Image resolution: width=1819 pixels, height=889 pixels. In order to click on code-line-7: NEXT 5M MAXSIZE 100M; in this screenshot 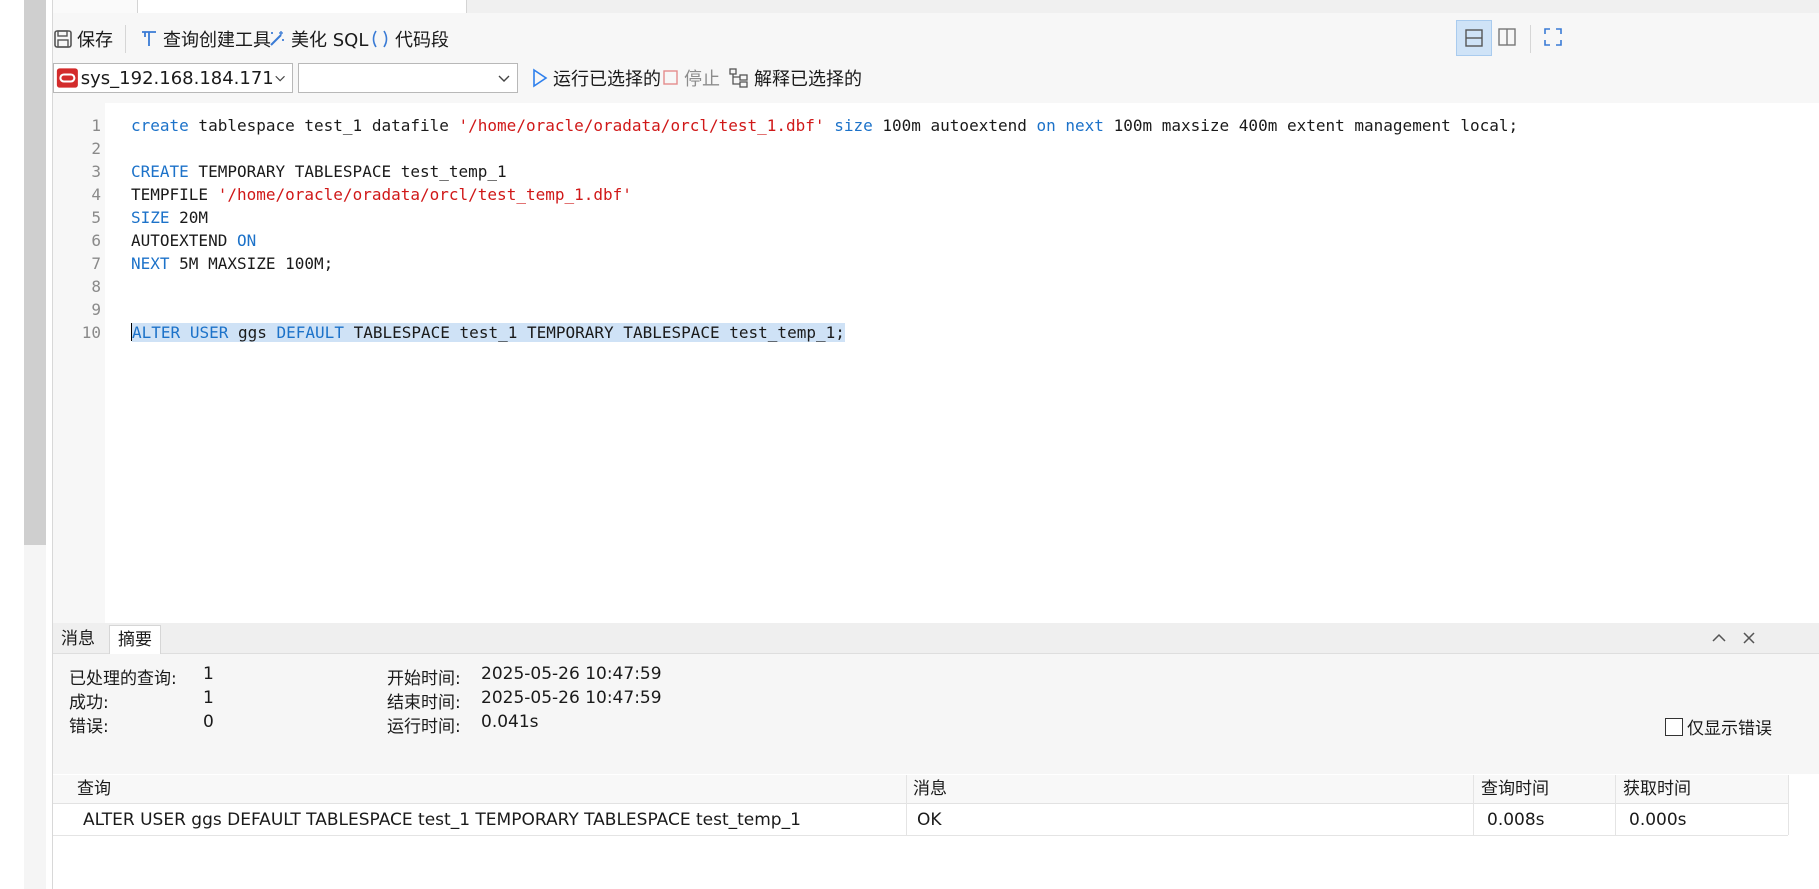, I will do `click(232, 263)`.